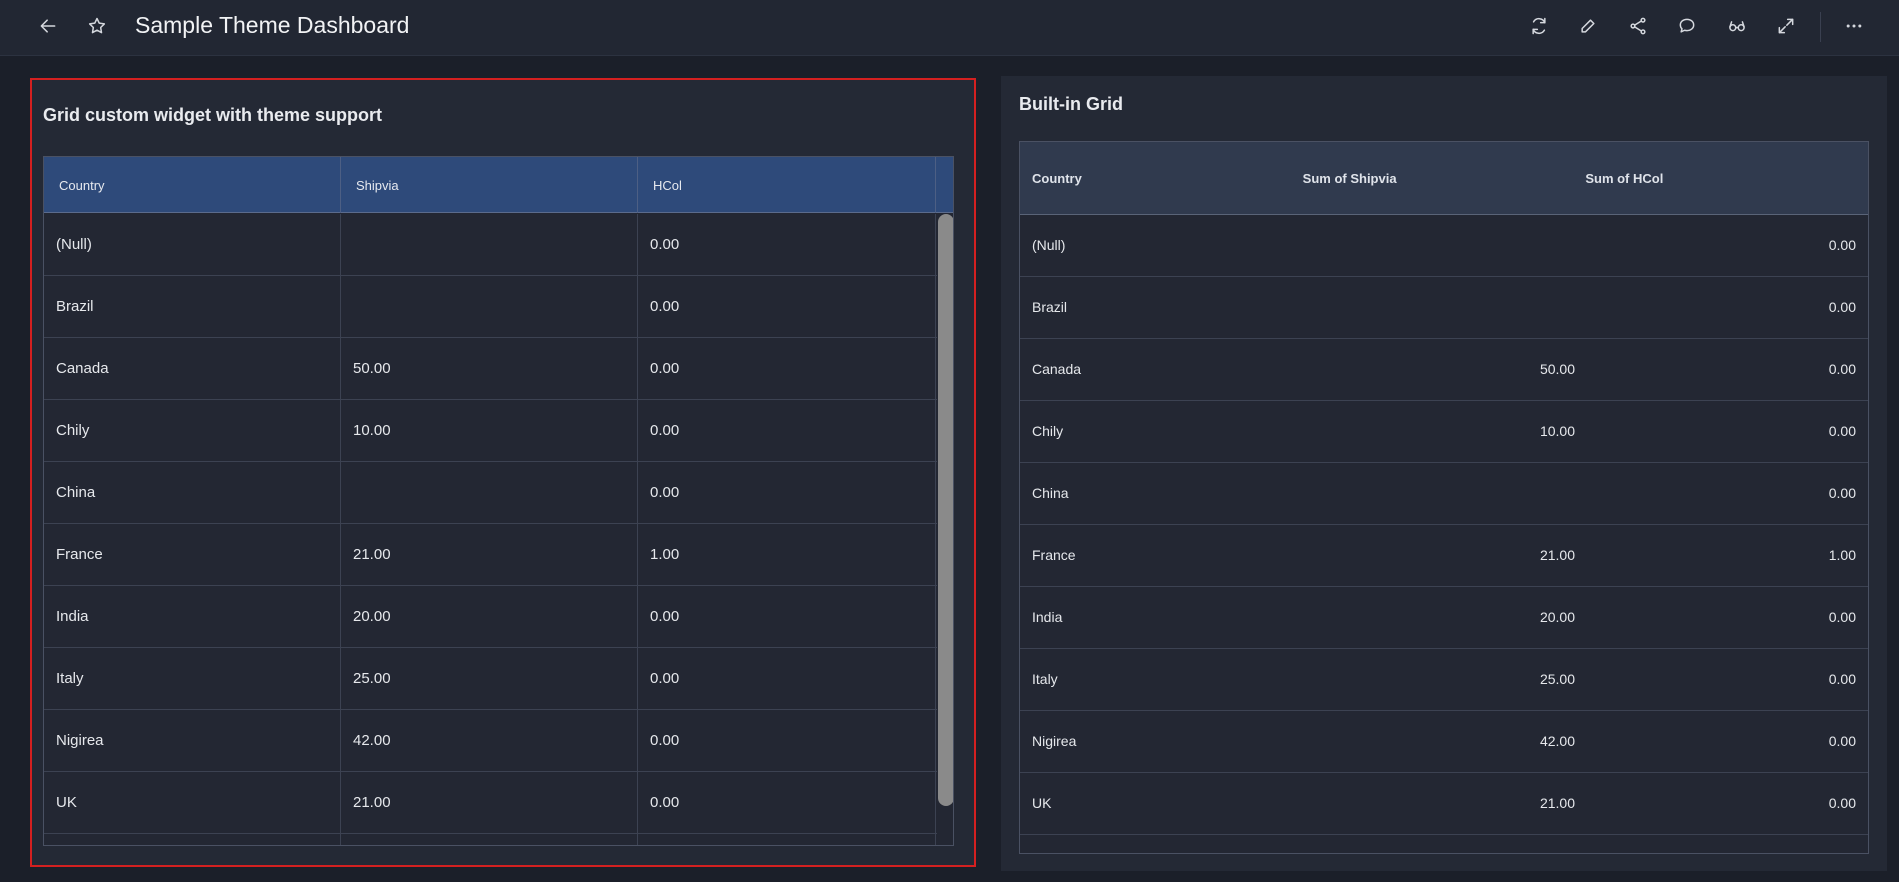 This screenshot has width=1899, height=882. Describe the element at coordinates (192, 839) in the screenshot. I see `cell-country` at that location.